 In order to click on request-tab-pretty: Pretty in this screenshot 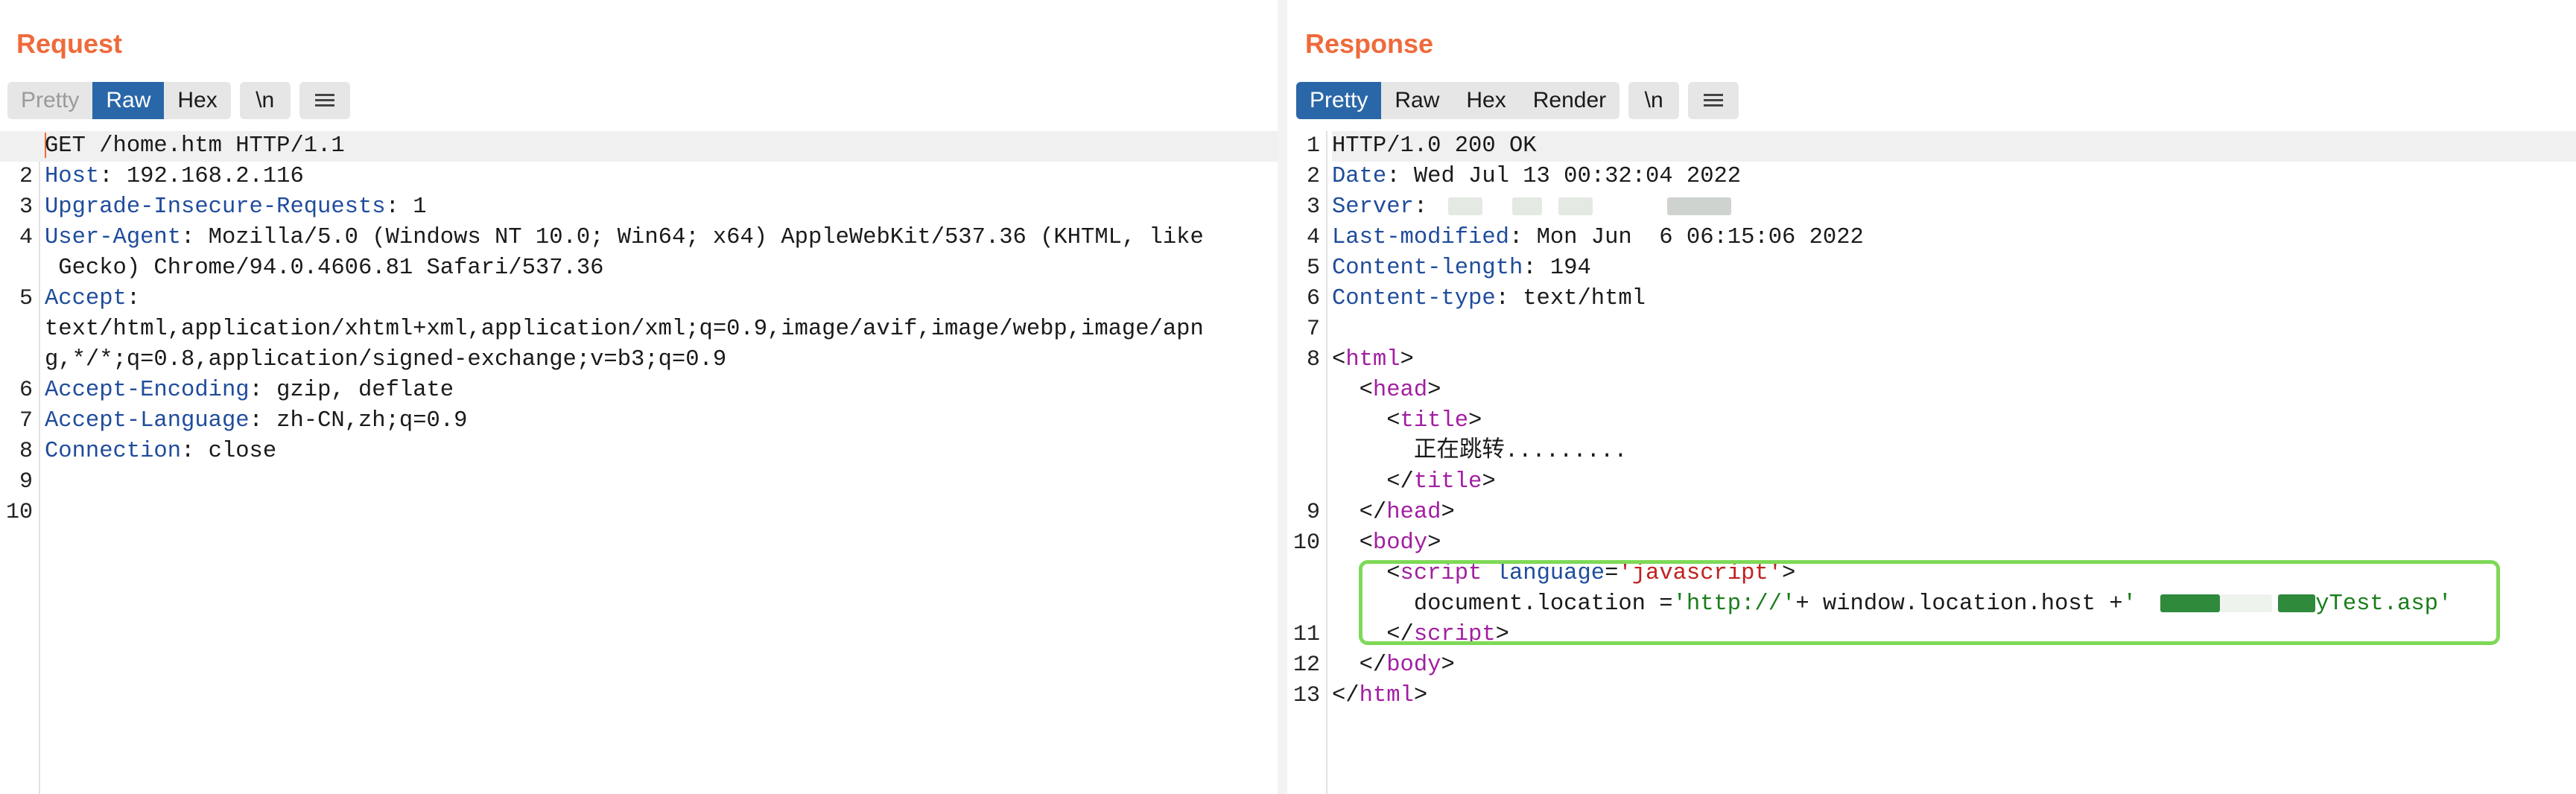, I will do `click(49, 100)`.